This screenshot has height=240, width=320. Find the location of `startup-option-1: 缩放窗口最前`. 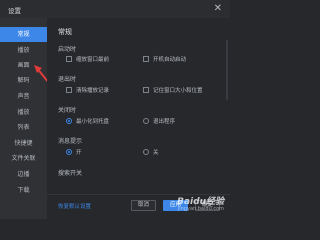

startup-option-1: 缩放窗口最前 is located at coordinates (87, 59).